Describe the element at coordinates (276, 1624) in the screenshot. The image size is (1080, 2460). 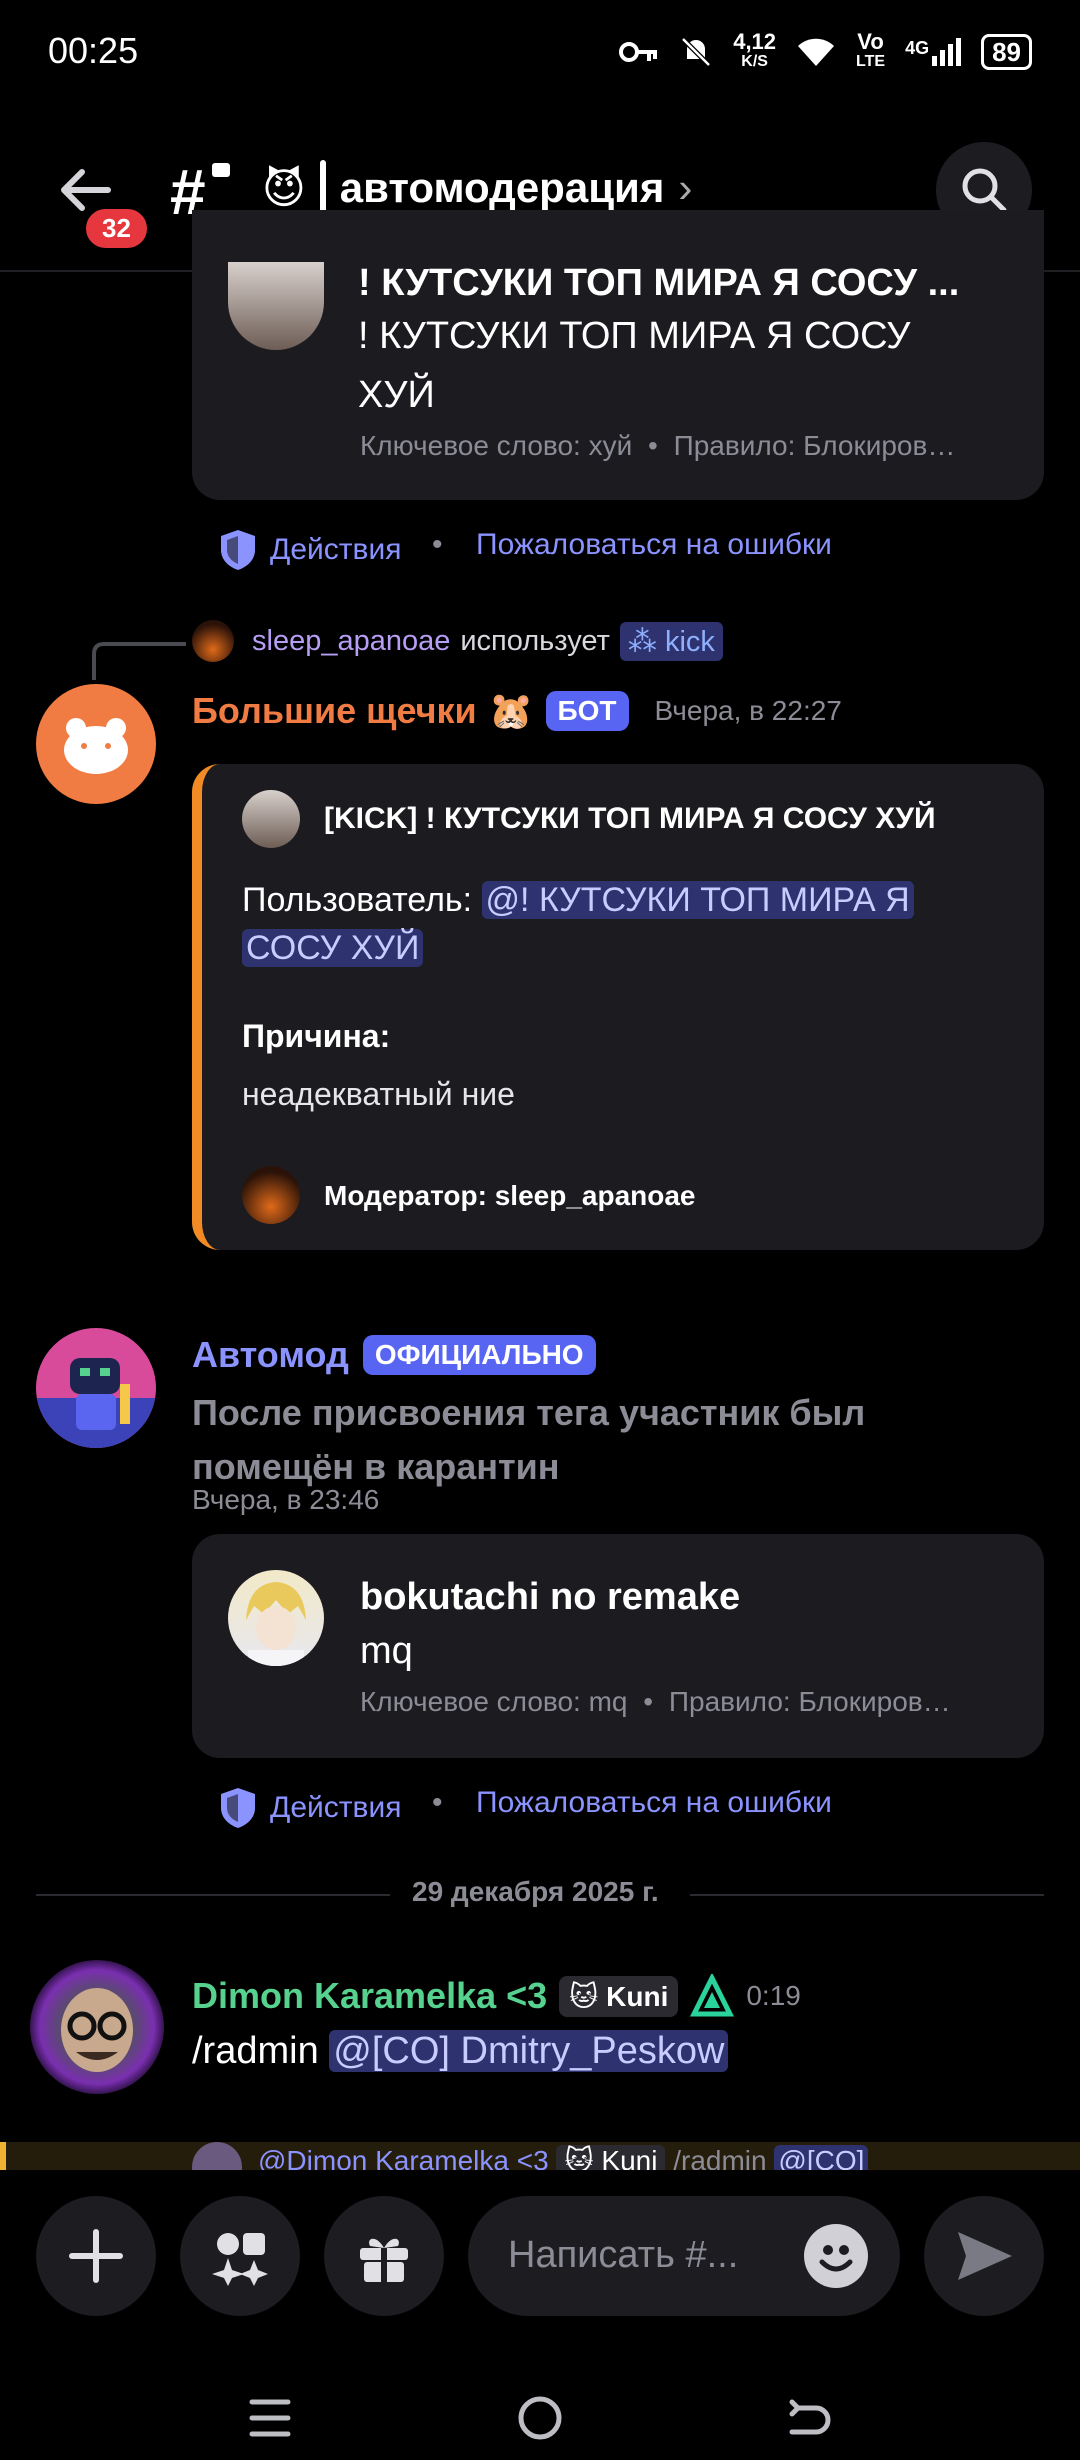
I see `anime-avatar-icon` at that location.